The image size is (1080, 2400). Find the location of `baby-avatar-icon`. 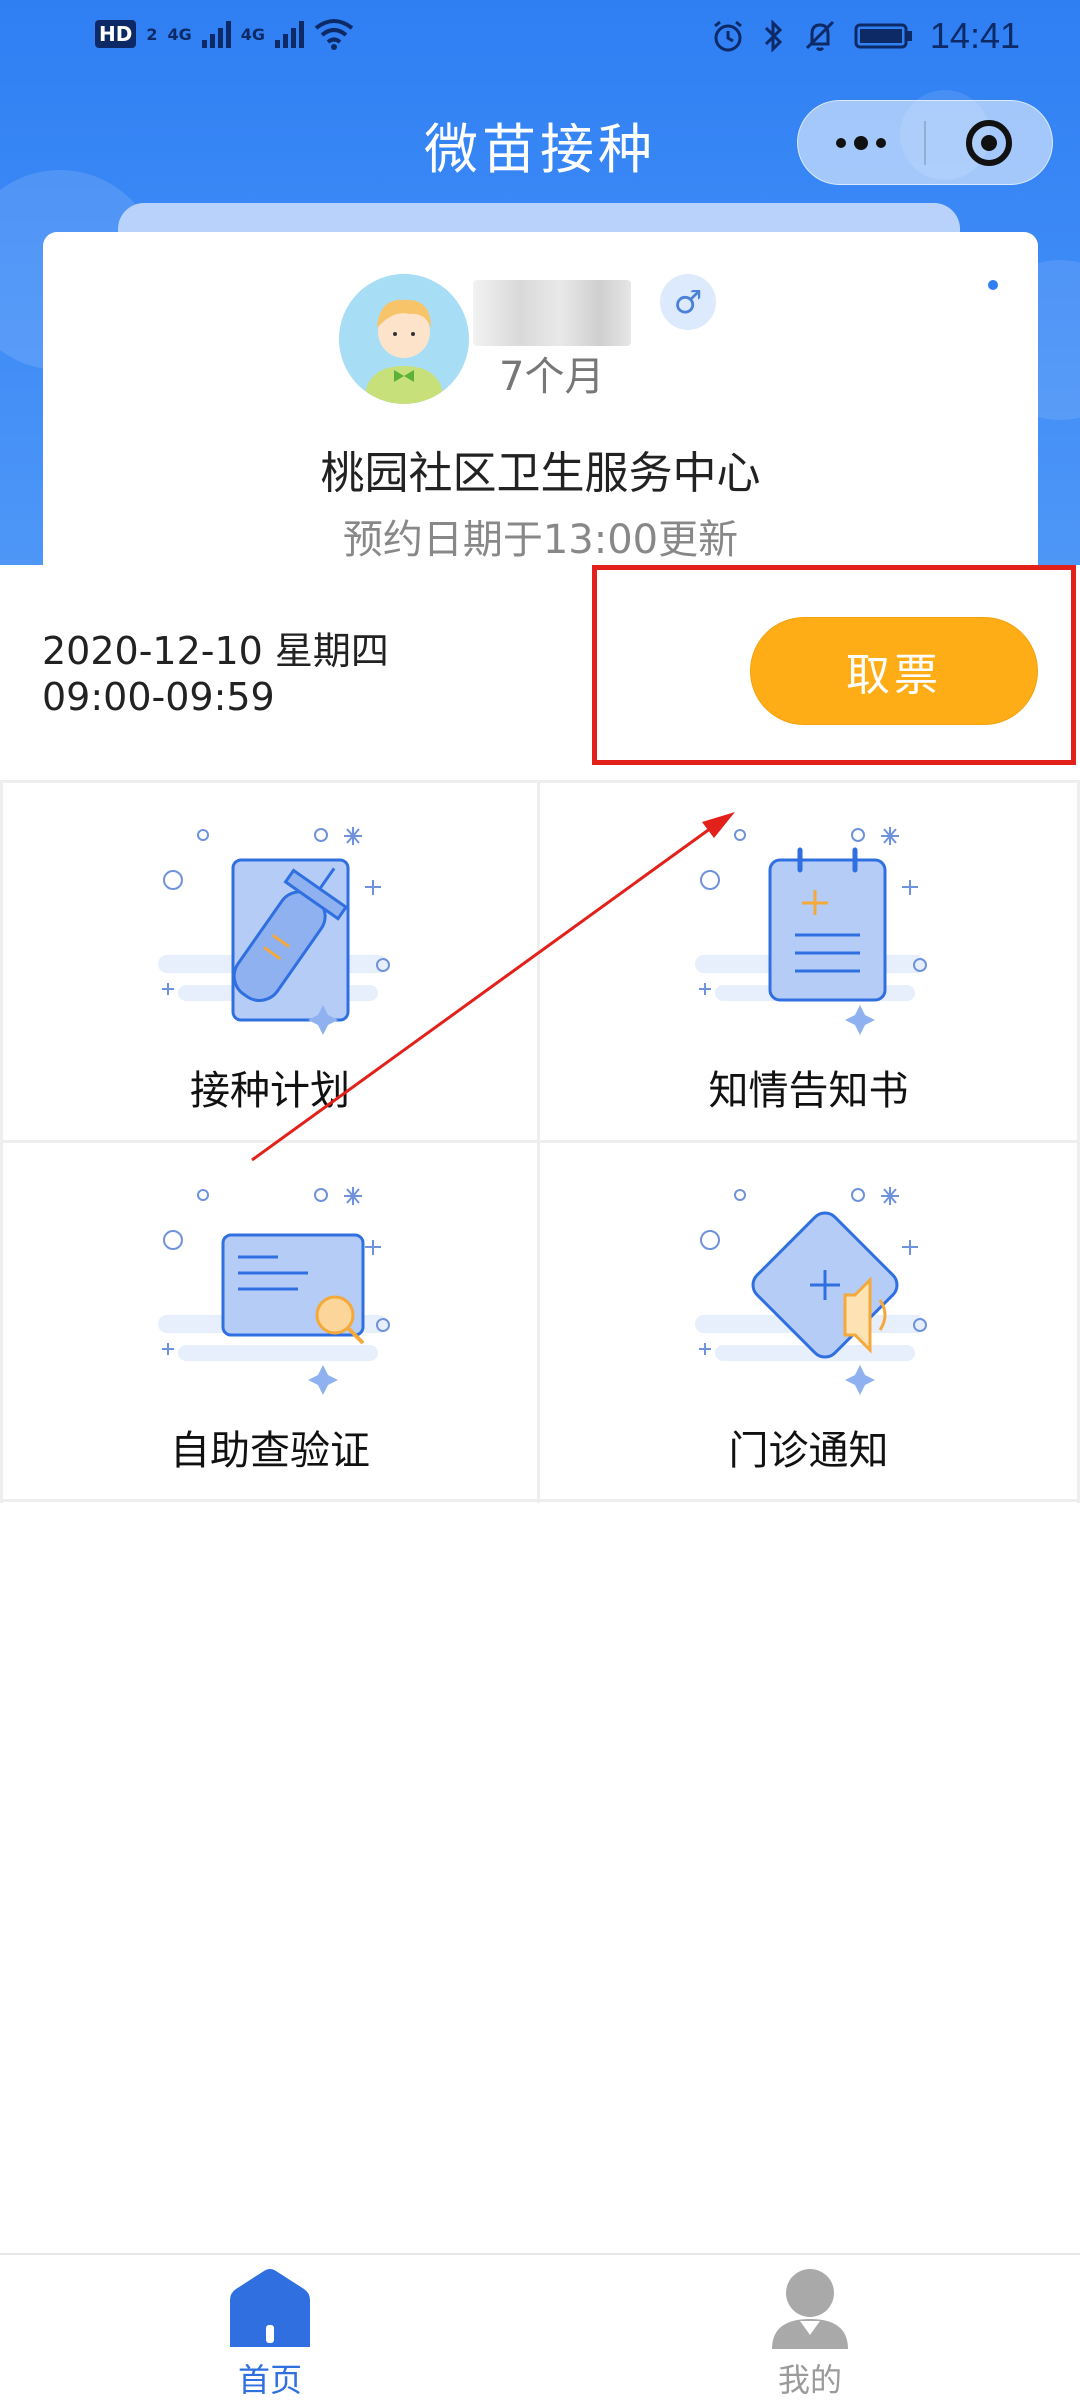

baby-avatar-icon is located at coordinates (404, 339).